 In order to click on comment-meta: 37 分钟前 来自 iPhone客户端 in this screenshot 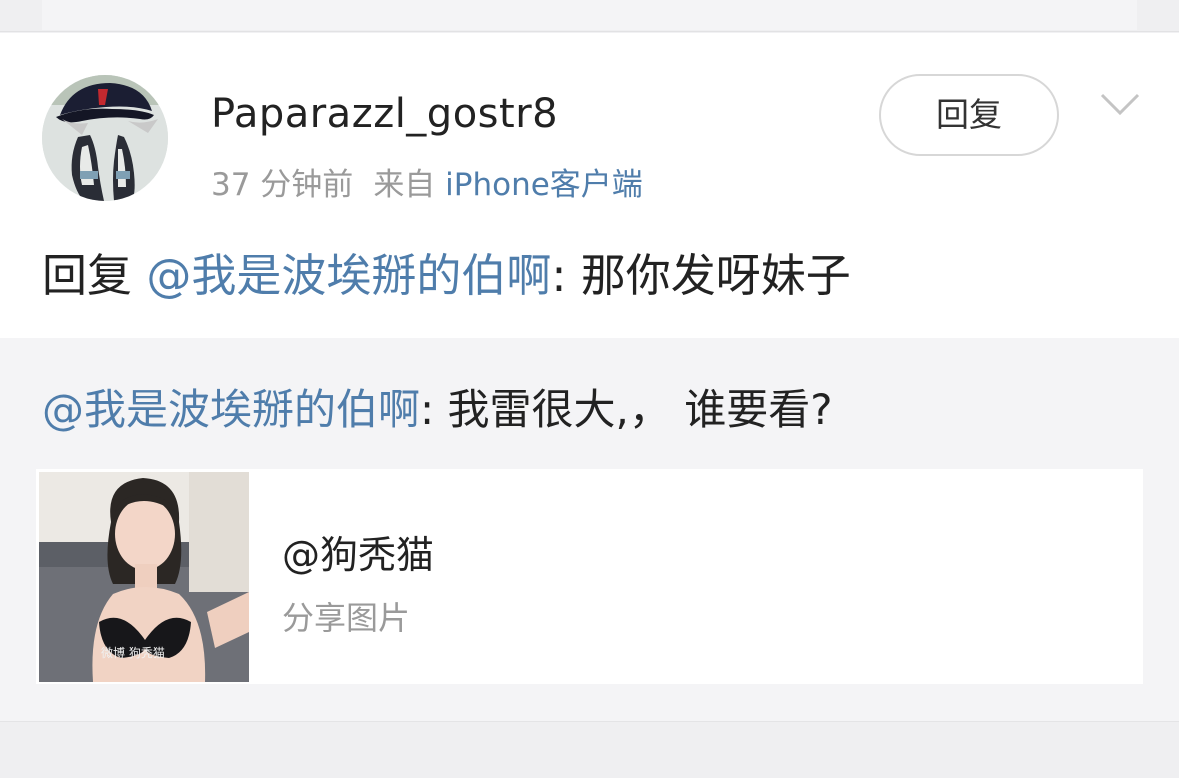, I will do `click(427, 181)`.